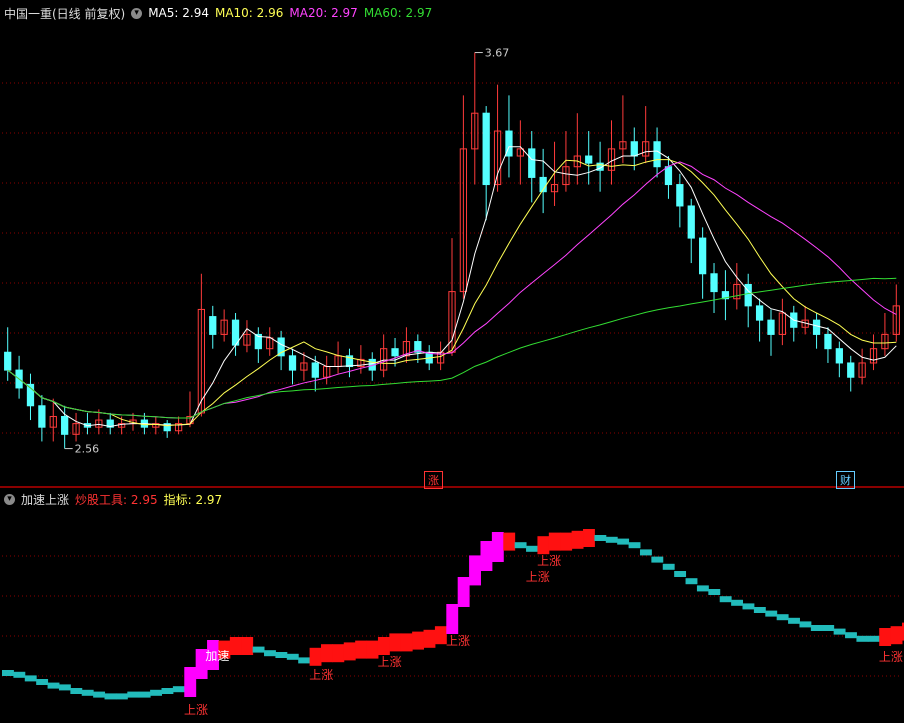 The image size is (904, 723). Describe the element at coordinates (433, 480) in the screenshot. I see `zhang-badge: 涨` at that location.